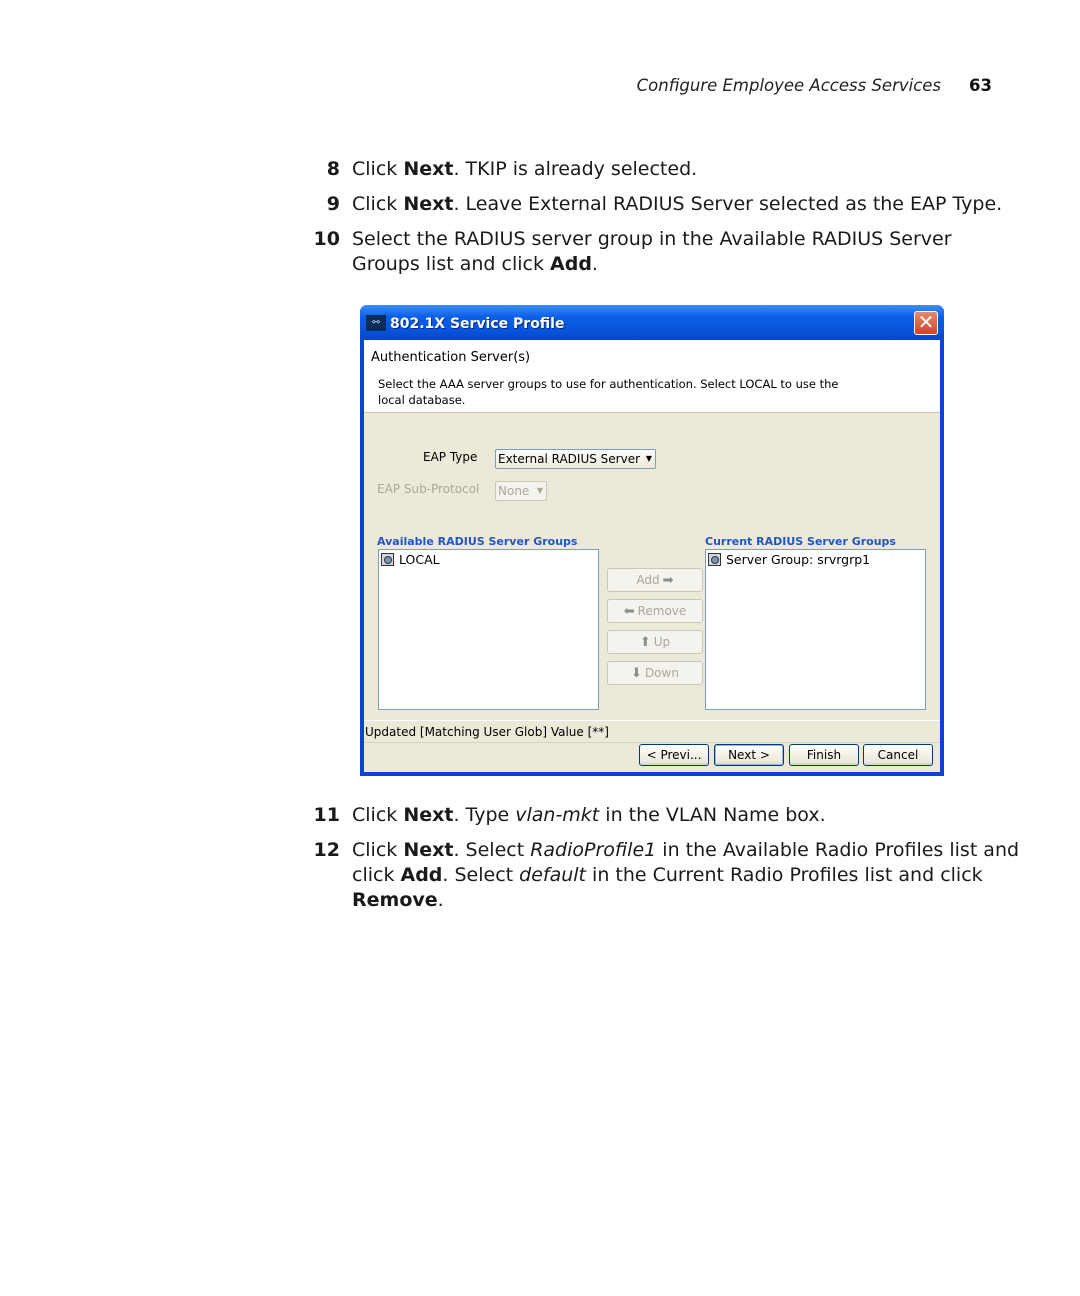  I want to click on eap-sub-protocol-label: EAP Sub-Protocol, so click(428, 489).